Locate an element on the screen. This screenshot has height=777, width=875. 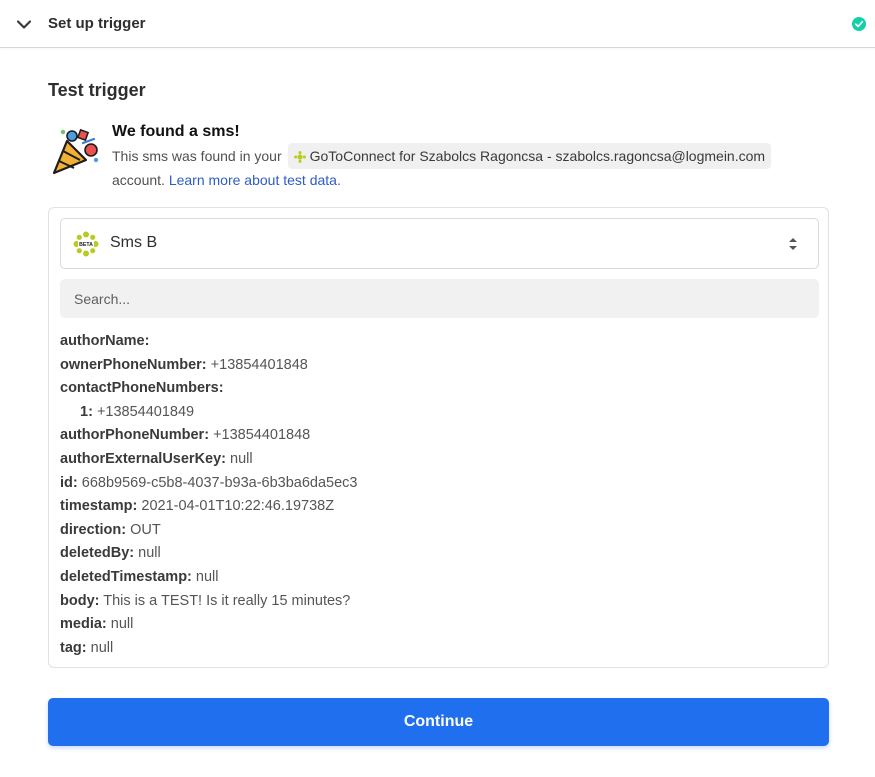
field-key: tag: is located at coordinates (73, 647).